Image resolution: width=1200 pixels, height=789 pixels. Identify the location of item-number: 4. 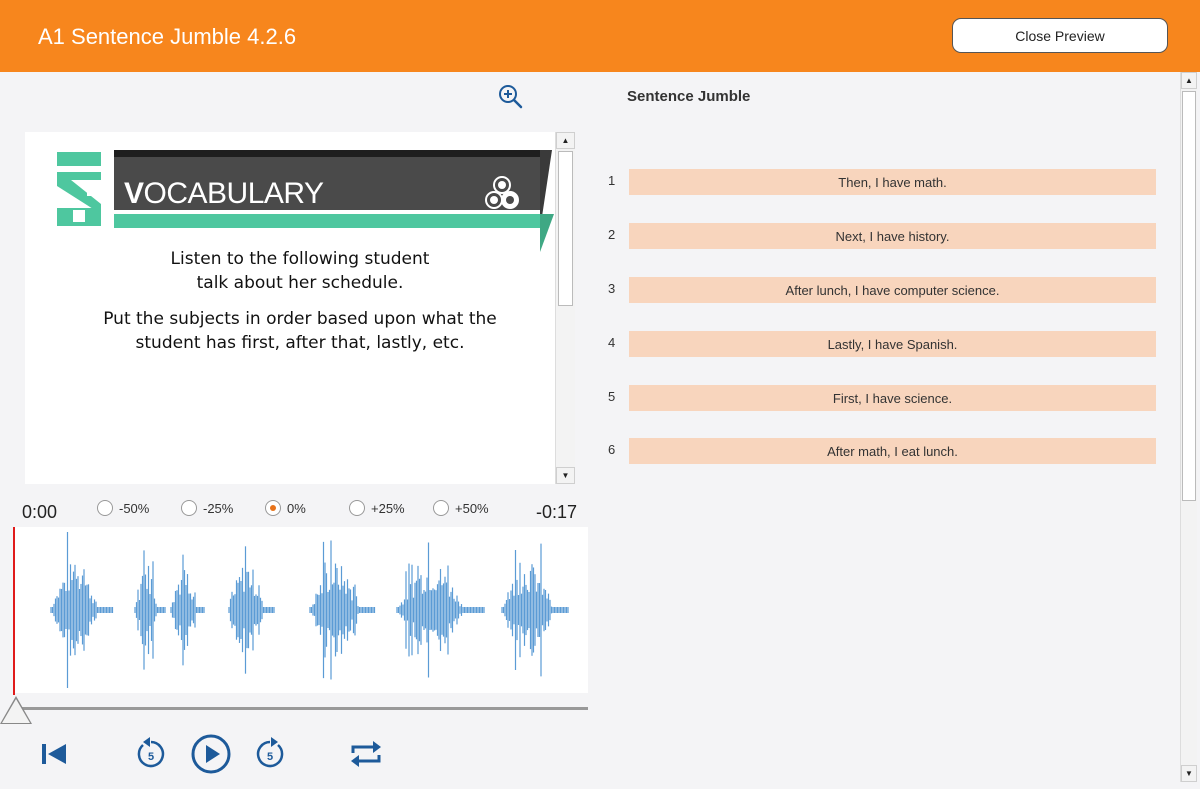
(612, 342).